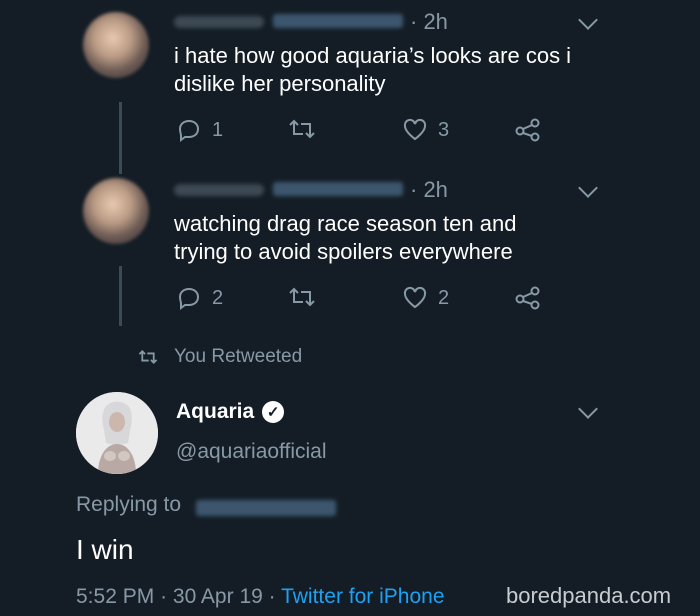 The width and height of the screenshot is (700, 616). I want to click on tweet-date: 30 Apr 19, so click(218, 596).